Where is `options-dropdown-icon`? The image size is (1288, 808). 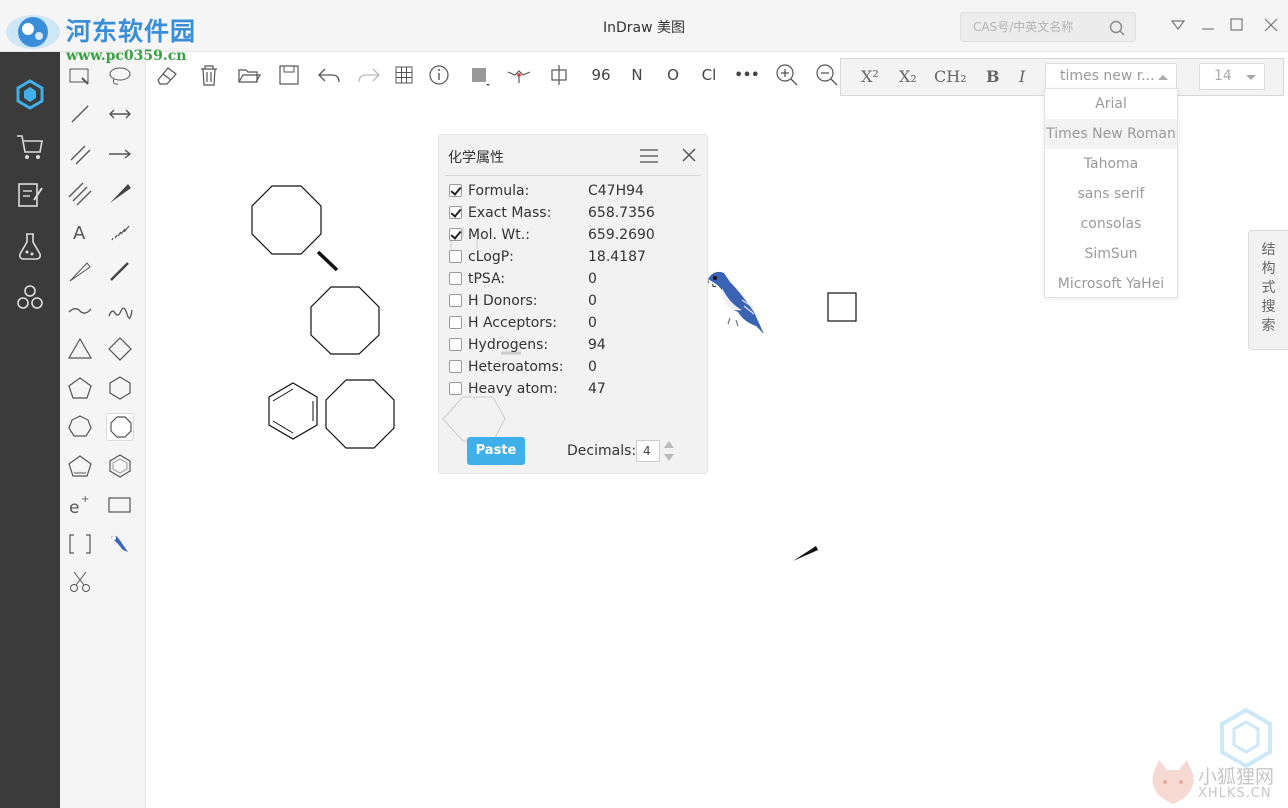 options-dropdown-icon is located at coordinates (1178, 25).